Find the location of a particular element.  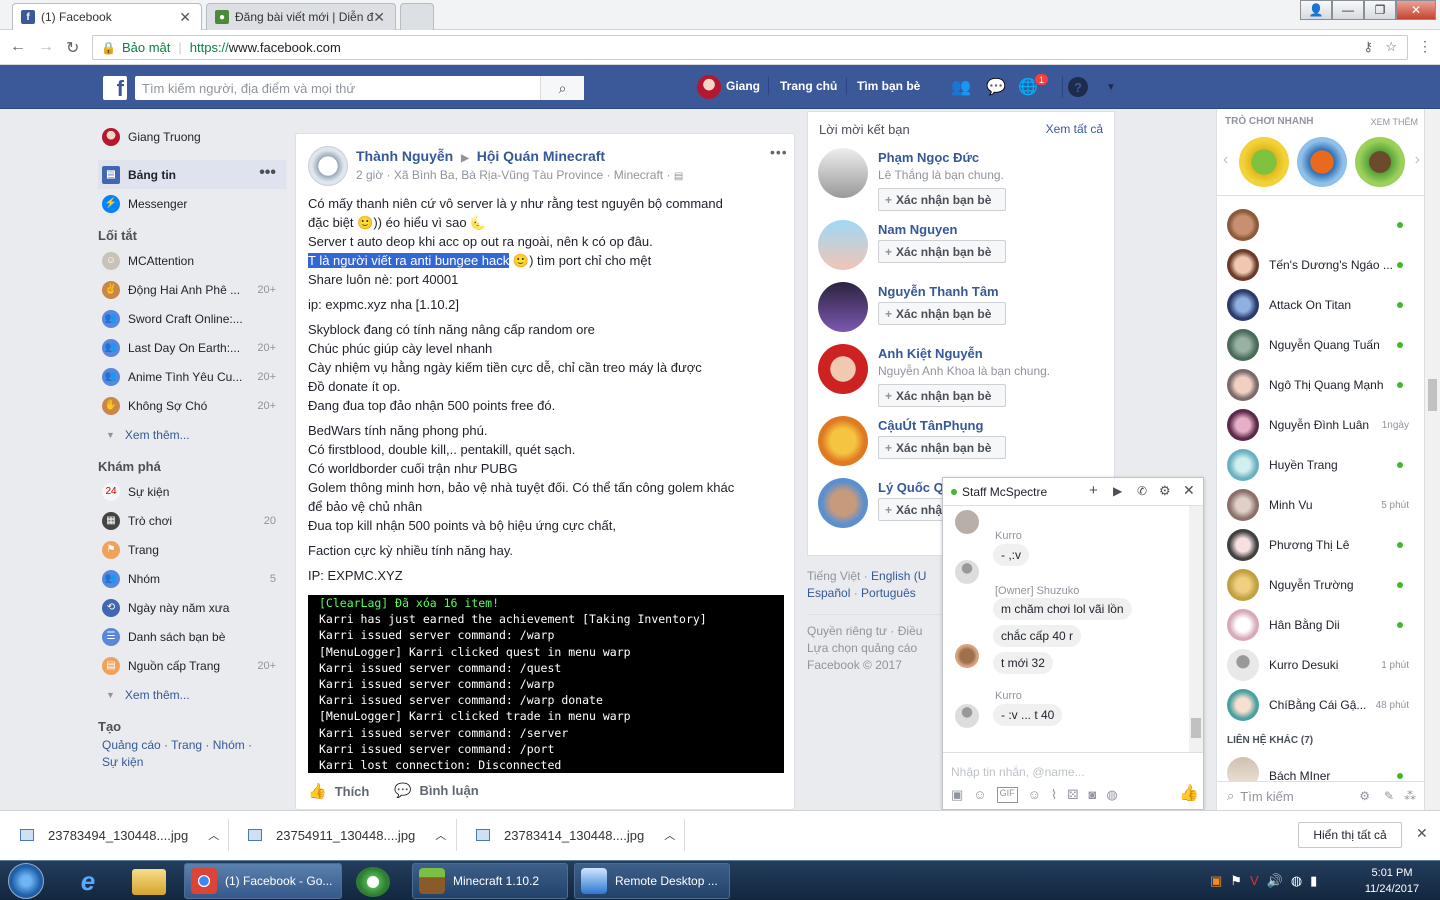

explore-item: 24 Sự kiện is located at coordinates (192, 491).